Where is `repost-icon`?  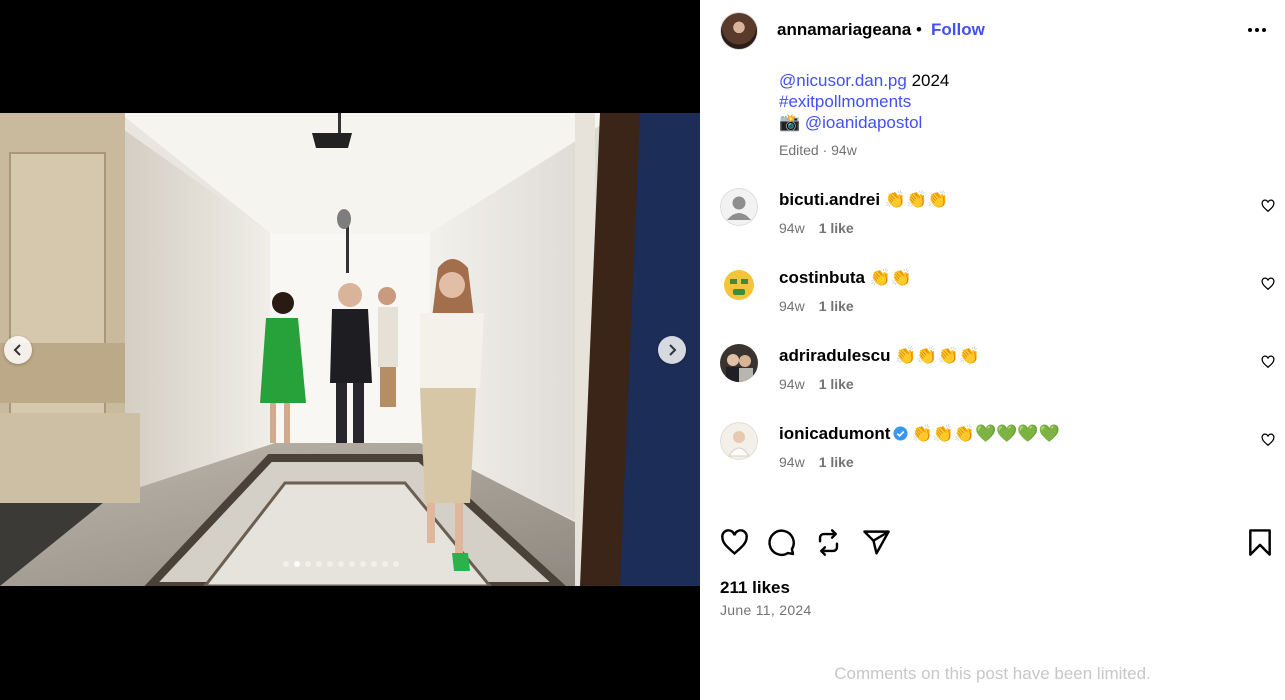 repost-icon is located at coordinates (828, 542).